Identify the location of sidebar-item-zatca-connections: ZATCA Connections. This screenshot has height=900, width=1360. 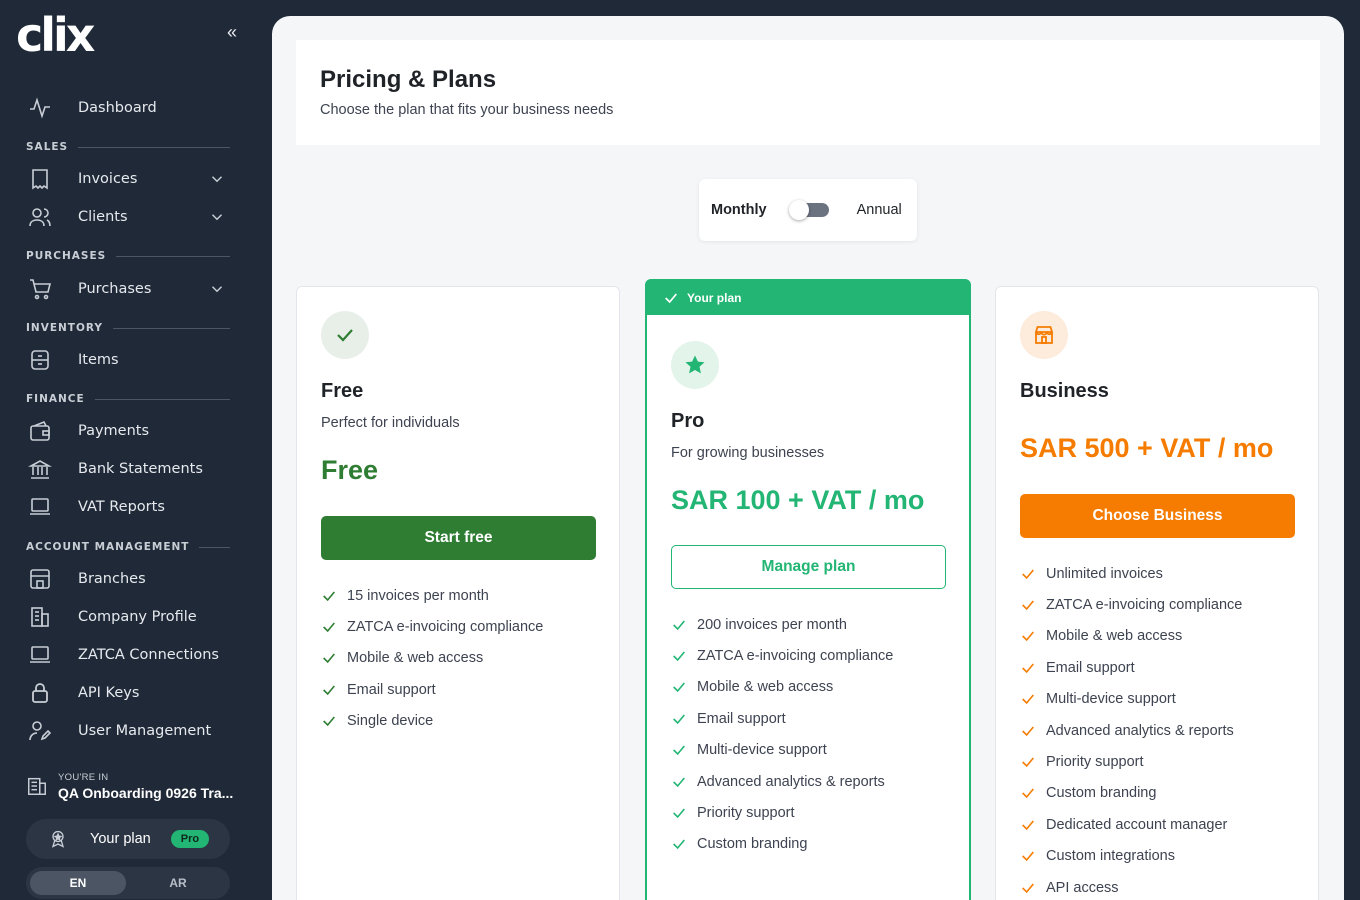
(129, 655).